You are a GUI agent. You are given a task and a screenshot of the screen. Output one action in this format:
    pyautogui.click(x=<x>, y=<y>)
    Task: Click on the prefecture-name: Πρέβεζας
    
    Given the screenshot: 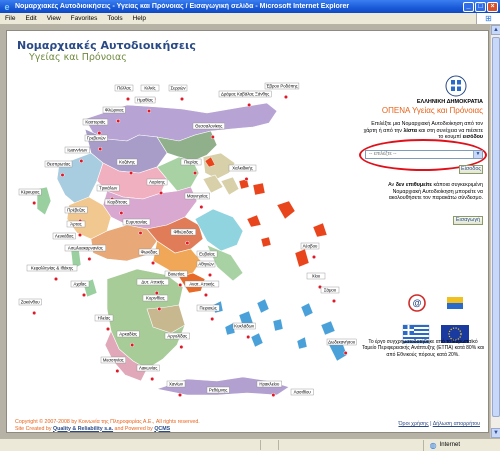 What is the action you would take?
    pyautogui.click(x=76, y=210)
    